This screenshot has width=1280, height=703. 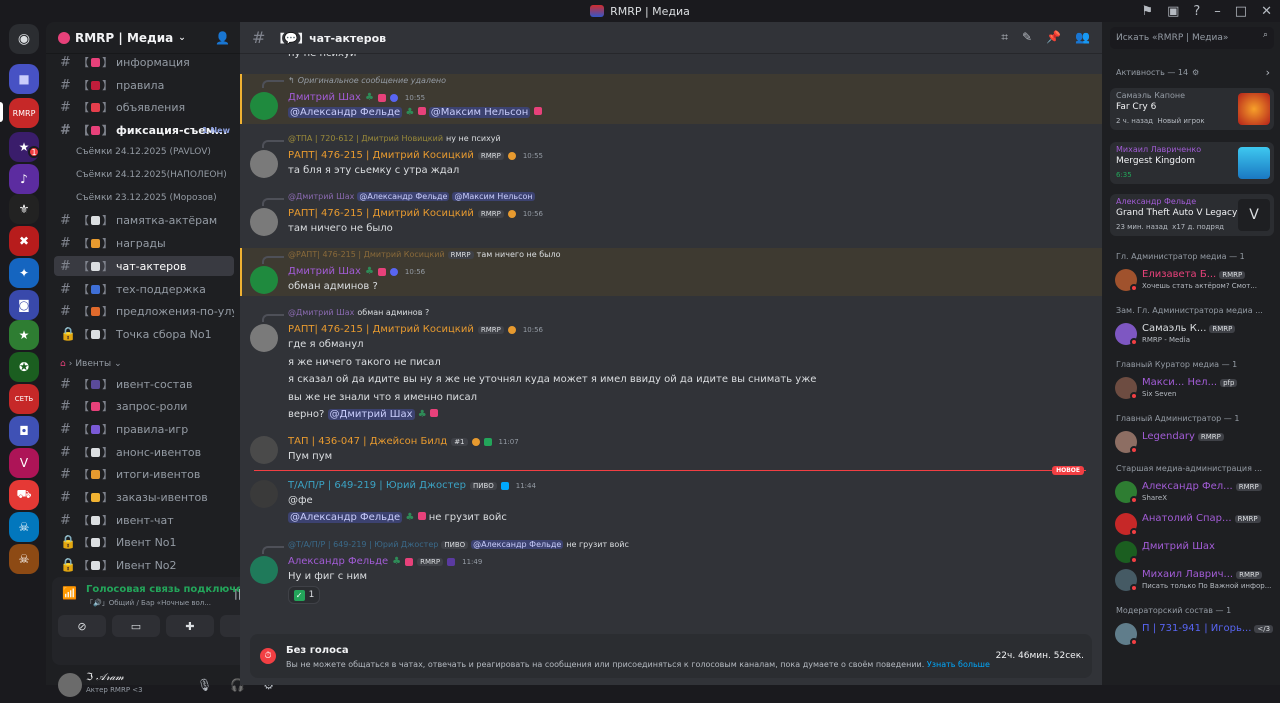 What do you see at coordinates (1196, 11) in the screenshot?
I see `help-icon: ?` at bounding box center [1196, 11].